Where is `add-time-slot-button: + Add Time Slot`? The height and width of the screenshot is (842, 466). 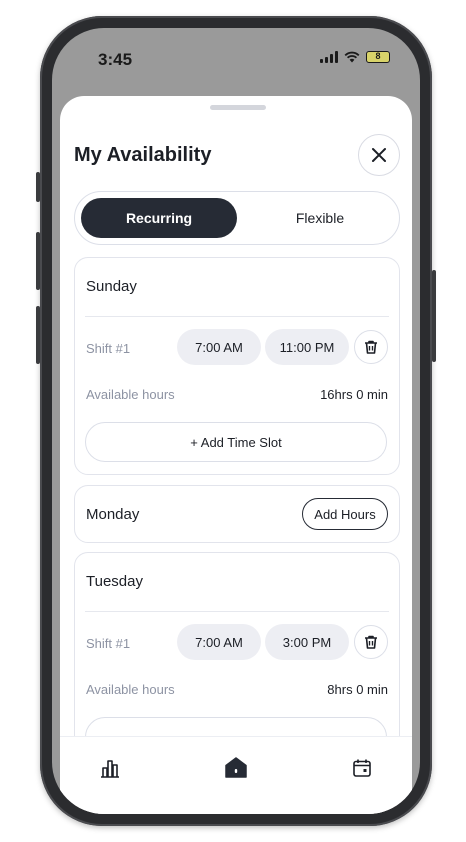 add-time-slot-button: + Add Time Slot is located at coordinates (236, 442).